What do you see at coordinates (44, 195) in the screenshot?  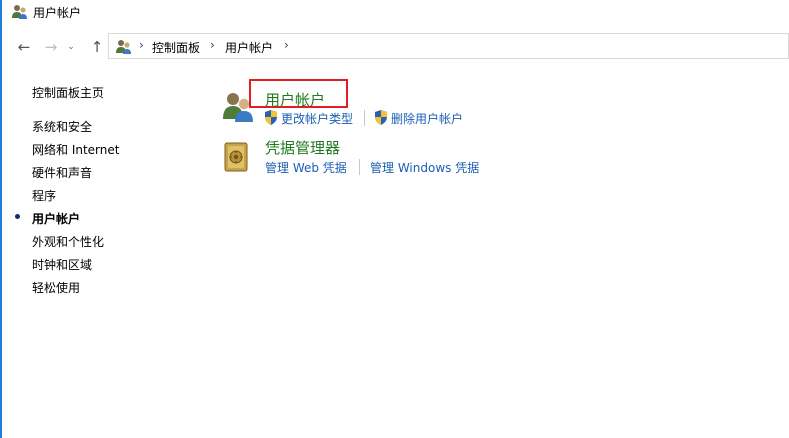 I see `sidebar-item-programs: 程序` at bounding box center [44, 195].